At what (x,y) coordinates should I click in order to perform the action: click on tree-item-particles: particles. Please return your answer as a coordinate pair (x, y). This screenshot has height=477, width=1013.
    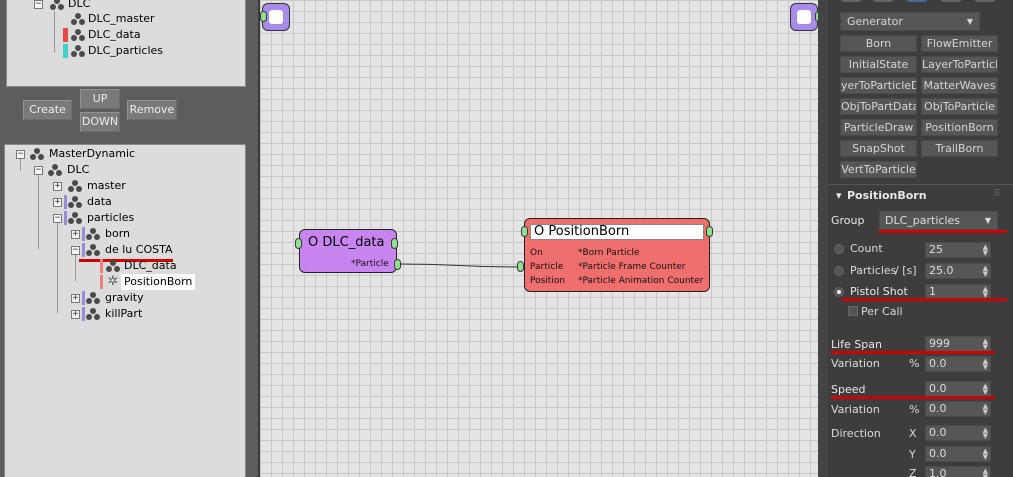
    Looking at the image, I should click on (110, 218).